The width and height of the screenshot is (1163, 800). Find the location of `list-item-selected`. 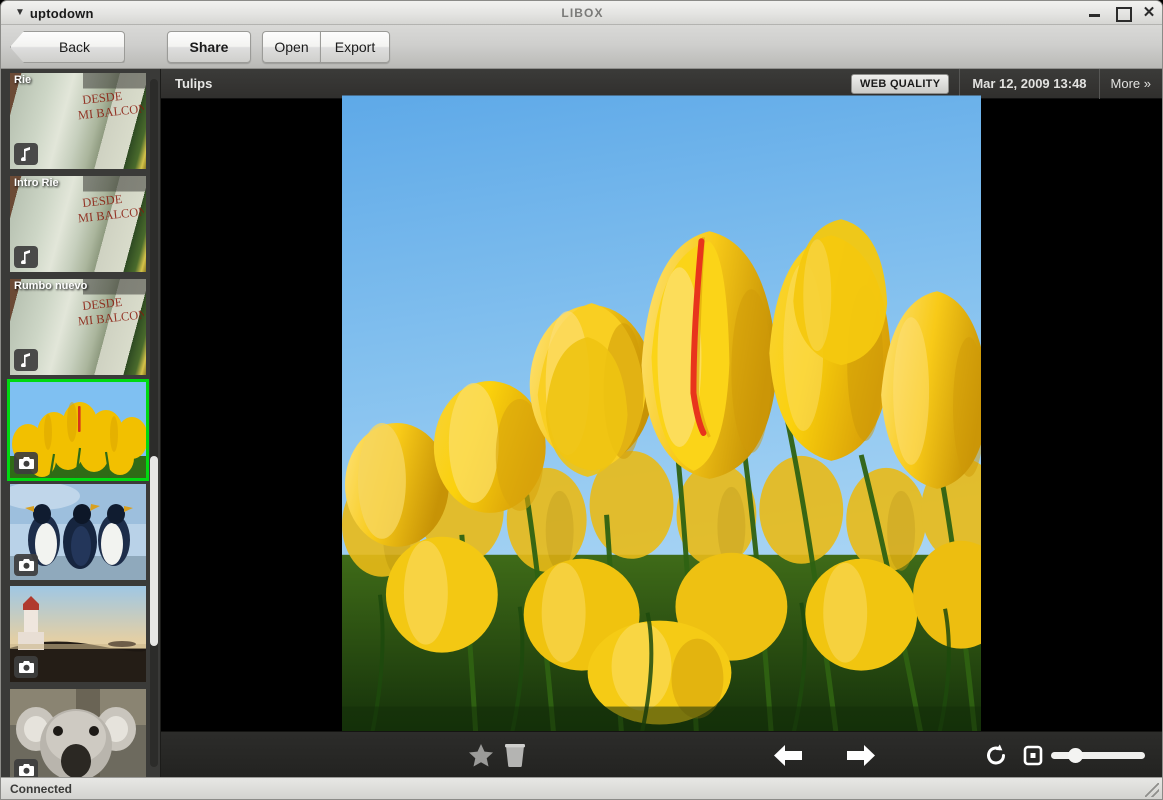

list-item-selected is located at coordinates (78, 430).